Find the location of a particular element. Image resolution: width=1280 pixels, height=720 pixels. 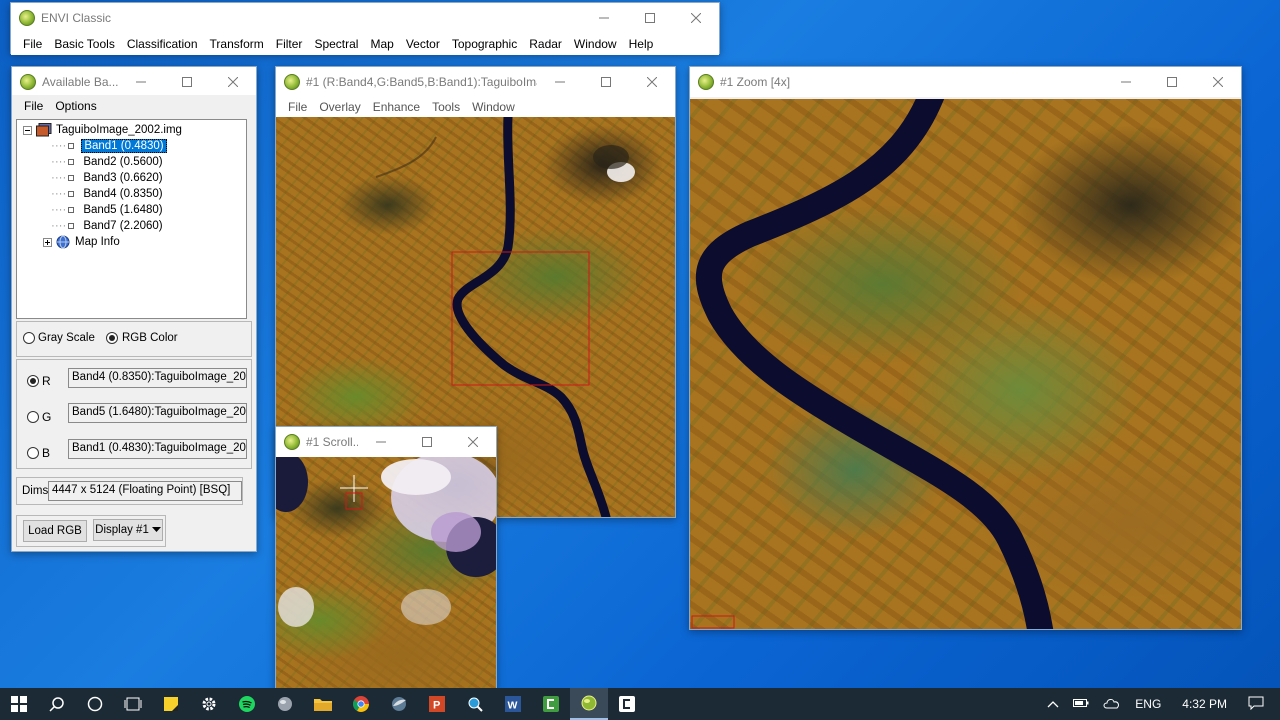

r-option: R is located at coordinates (39, 381).